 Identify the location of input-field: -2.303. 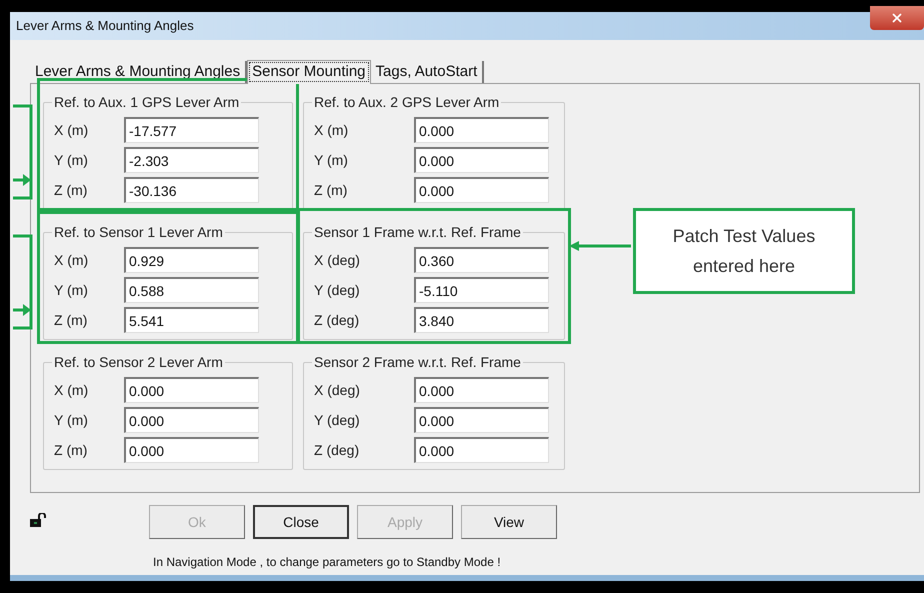
(191, 160).